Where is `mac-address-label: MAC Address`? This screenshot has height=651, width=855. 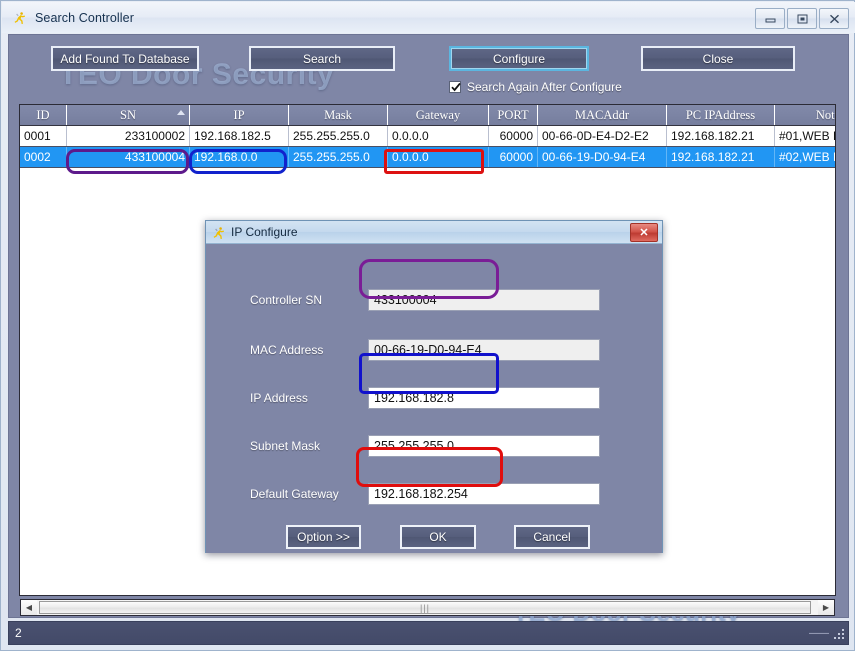
mac-address-label: MAC Address is located at coordinates (287, 350).